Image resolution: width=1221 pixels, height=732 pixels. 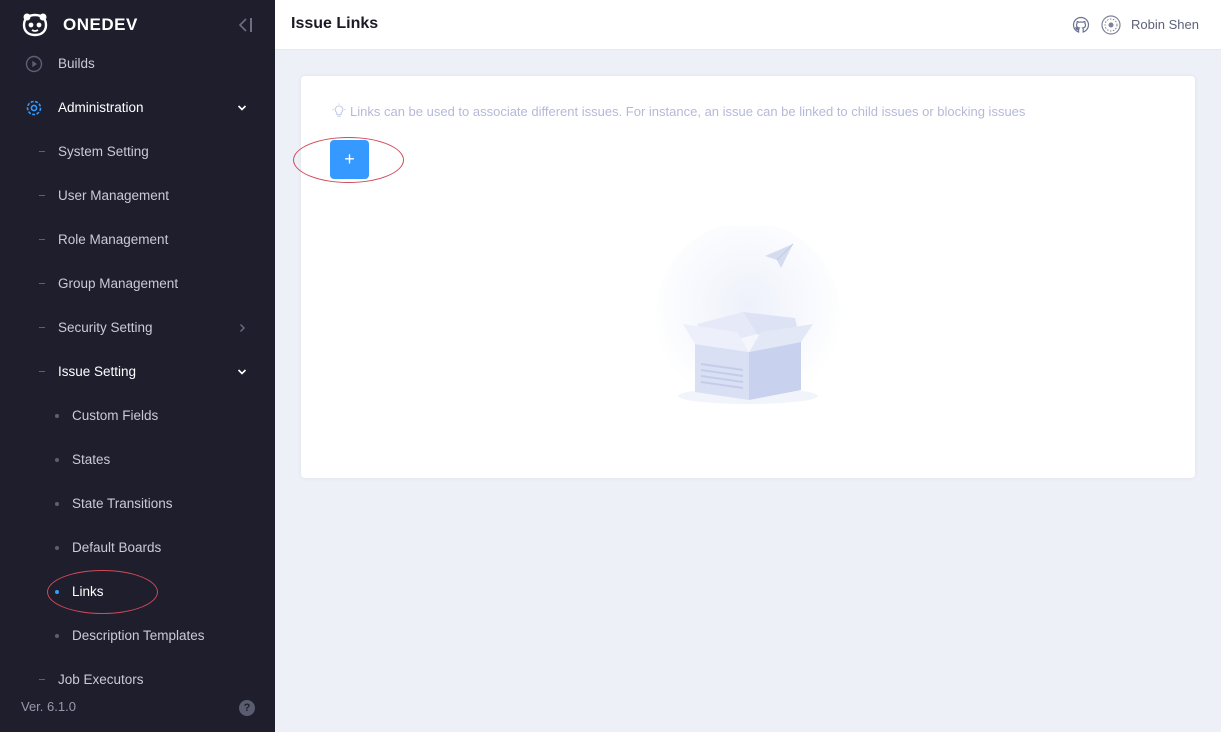 I want to click on user-name: Robin Shen, so click(x=1165, y=24).